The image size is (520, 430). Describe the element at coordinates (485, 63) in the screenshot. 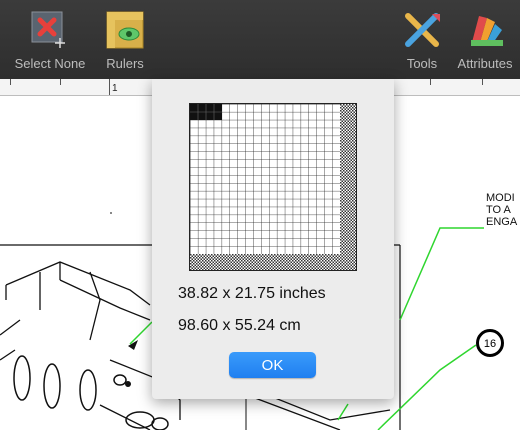

I see `attributes-label: Attributes` at that location.